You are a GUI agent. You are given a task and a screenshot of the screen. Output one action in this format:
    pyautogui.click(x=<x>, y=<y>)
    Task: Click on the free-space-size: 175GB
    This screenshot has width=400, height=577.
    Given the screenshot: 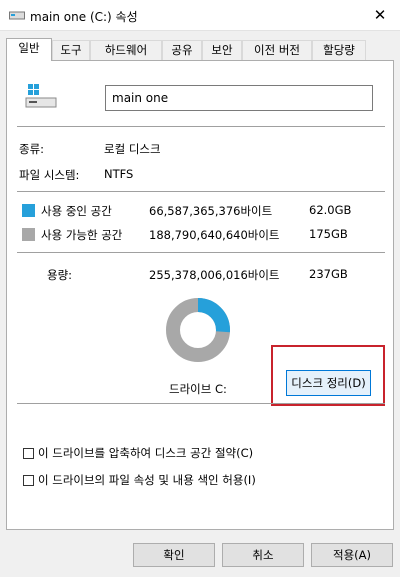 What is the action you would take?
    pyautogui.click(x=328, y=234)
    